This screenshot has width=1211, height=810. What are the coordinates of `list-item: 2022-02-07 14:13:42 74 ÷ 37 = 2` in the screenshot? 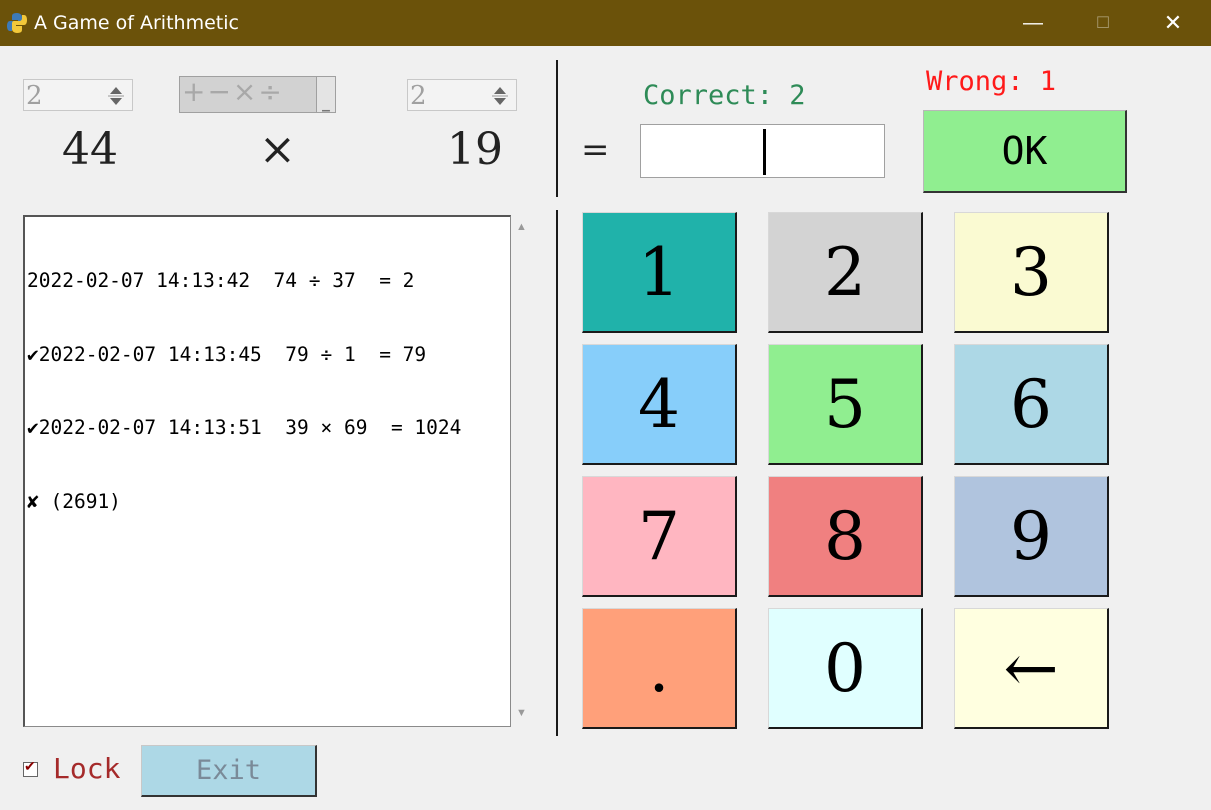 It's located at (221, 280).